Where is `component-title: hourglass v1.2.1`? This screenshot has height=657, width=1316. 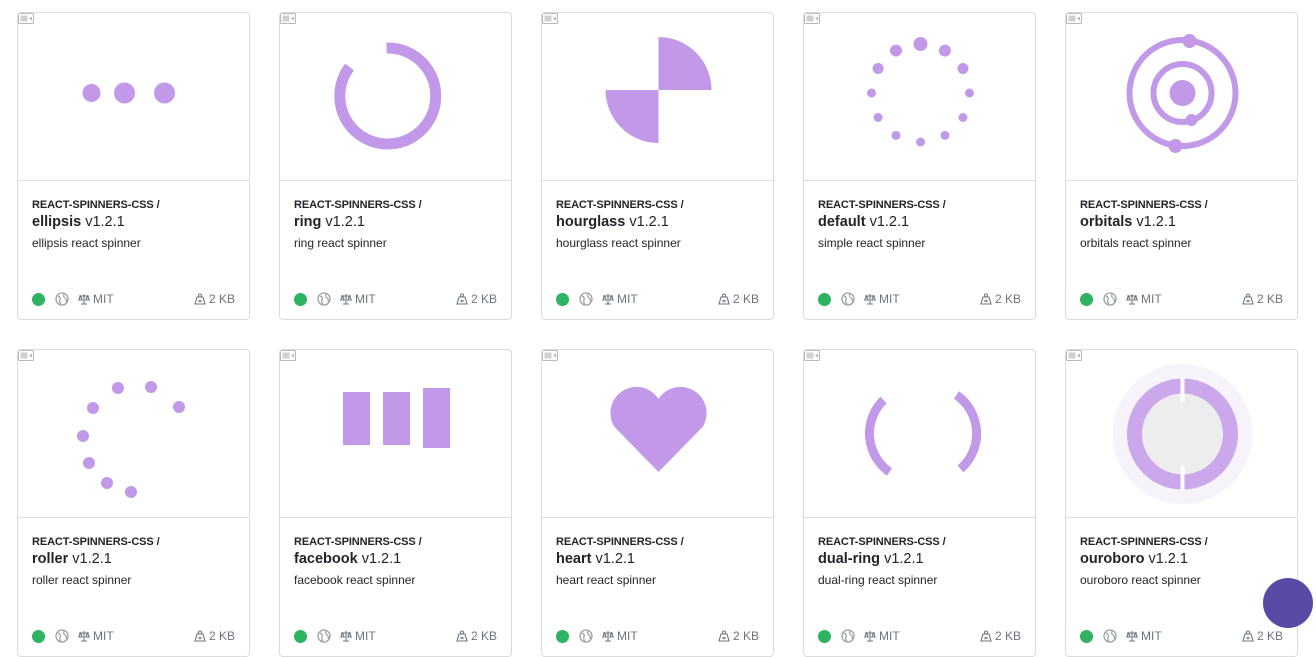
component-title: hourglass v1.2.1 is located at coordinates (657, 222).